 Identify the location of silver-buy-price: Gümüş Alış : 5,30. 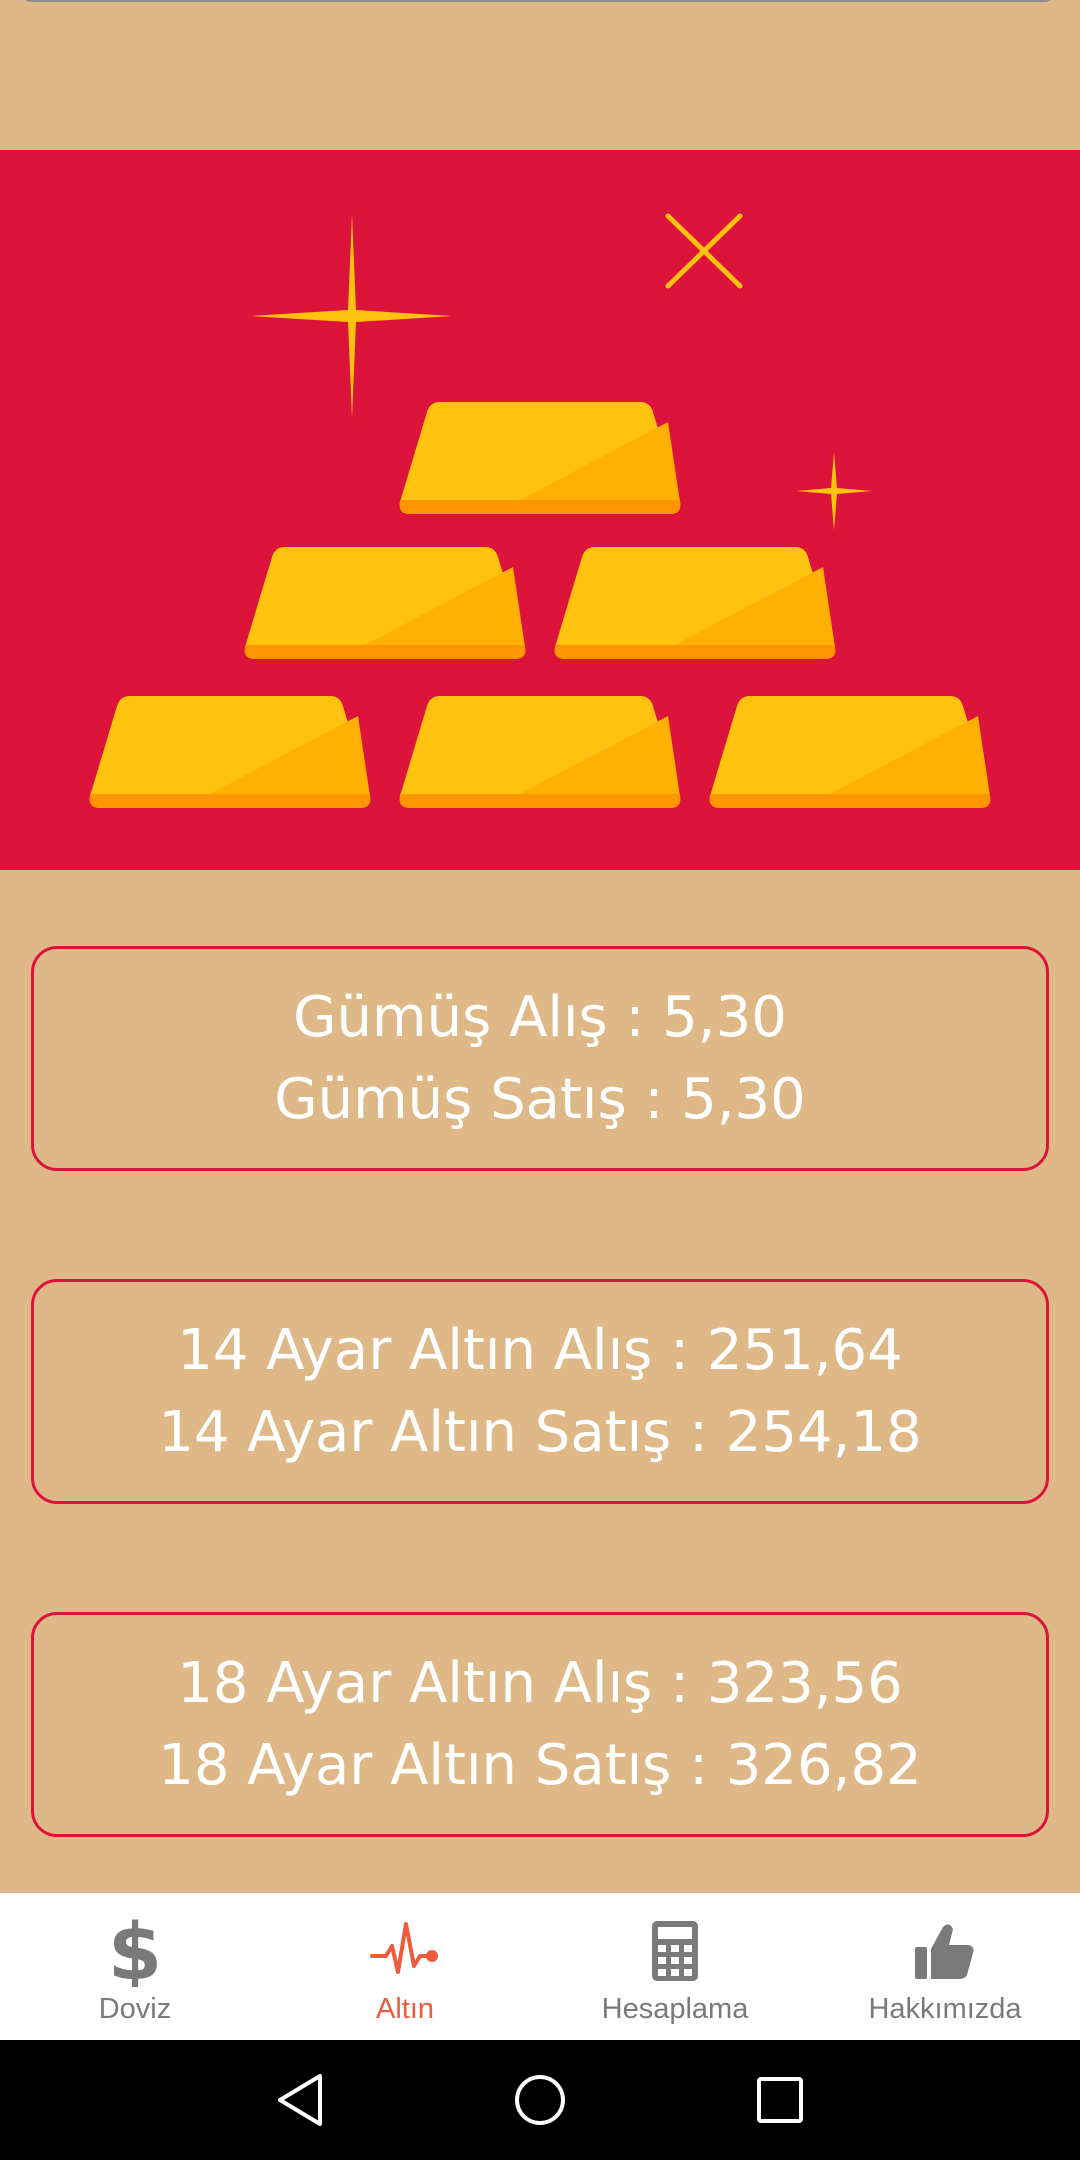
(540, 1017).